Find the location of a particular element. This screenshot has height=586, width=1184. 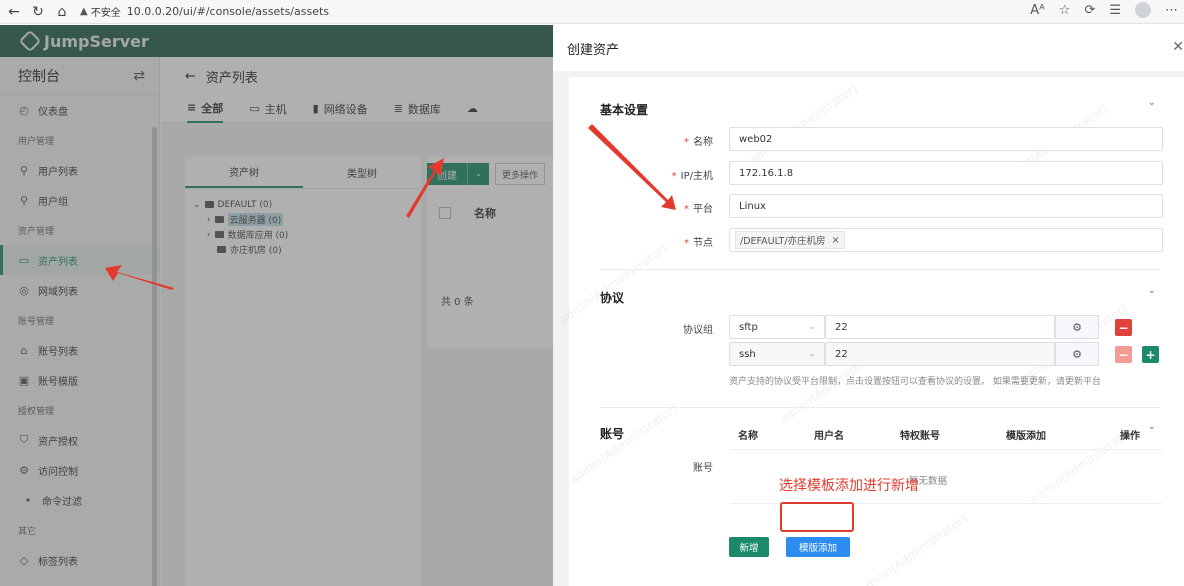

close-icon: ✕ is located at coordinates (1178, 47).